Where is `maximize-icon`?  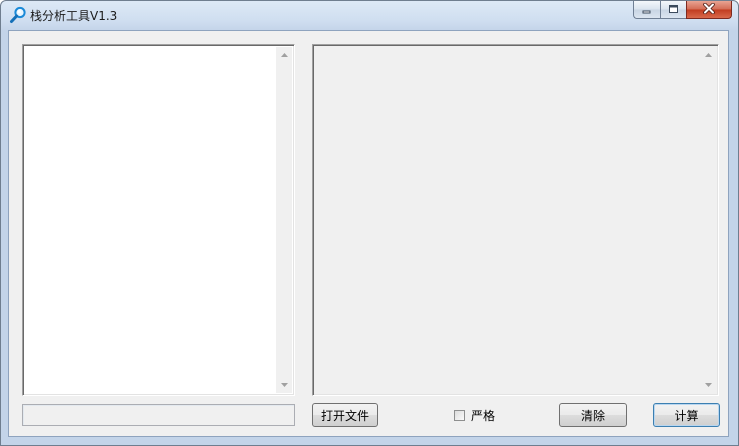 maximize-icon is located at coordinates (673, 10).